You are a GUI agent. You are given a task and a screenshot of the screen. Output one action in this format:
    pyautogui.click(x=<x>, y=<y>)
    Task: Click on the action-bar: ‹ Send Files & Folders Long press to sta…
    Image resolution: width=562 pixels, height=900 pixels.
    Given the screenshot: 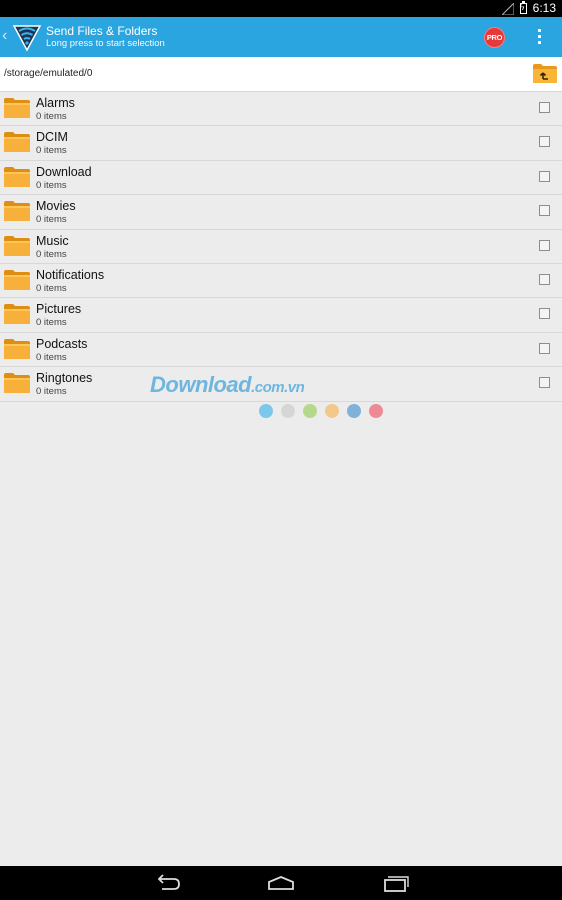 What is the action you would take?
    pyautogui.click(x=281, y=37)
    